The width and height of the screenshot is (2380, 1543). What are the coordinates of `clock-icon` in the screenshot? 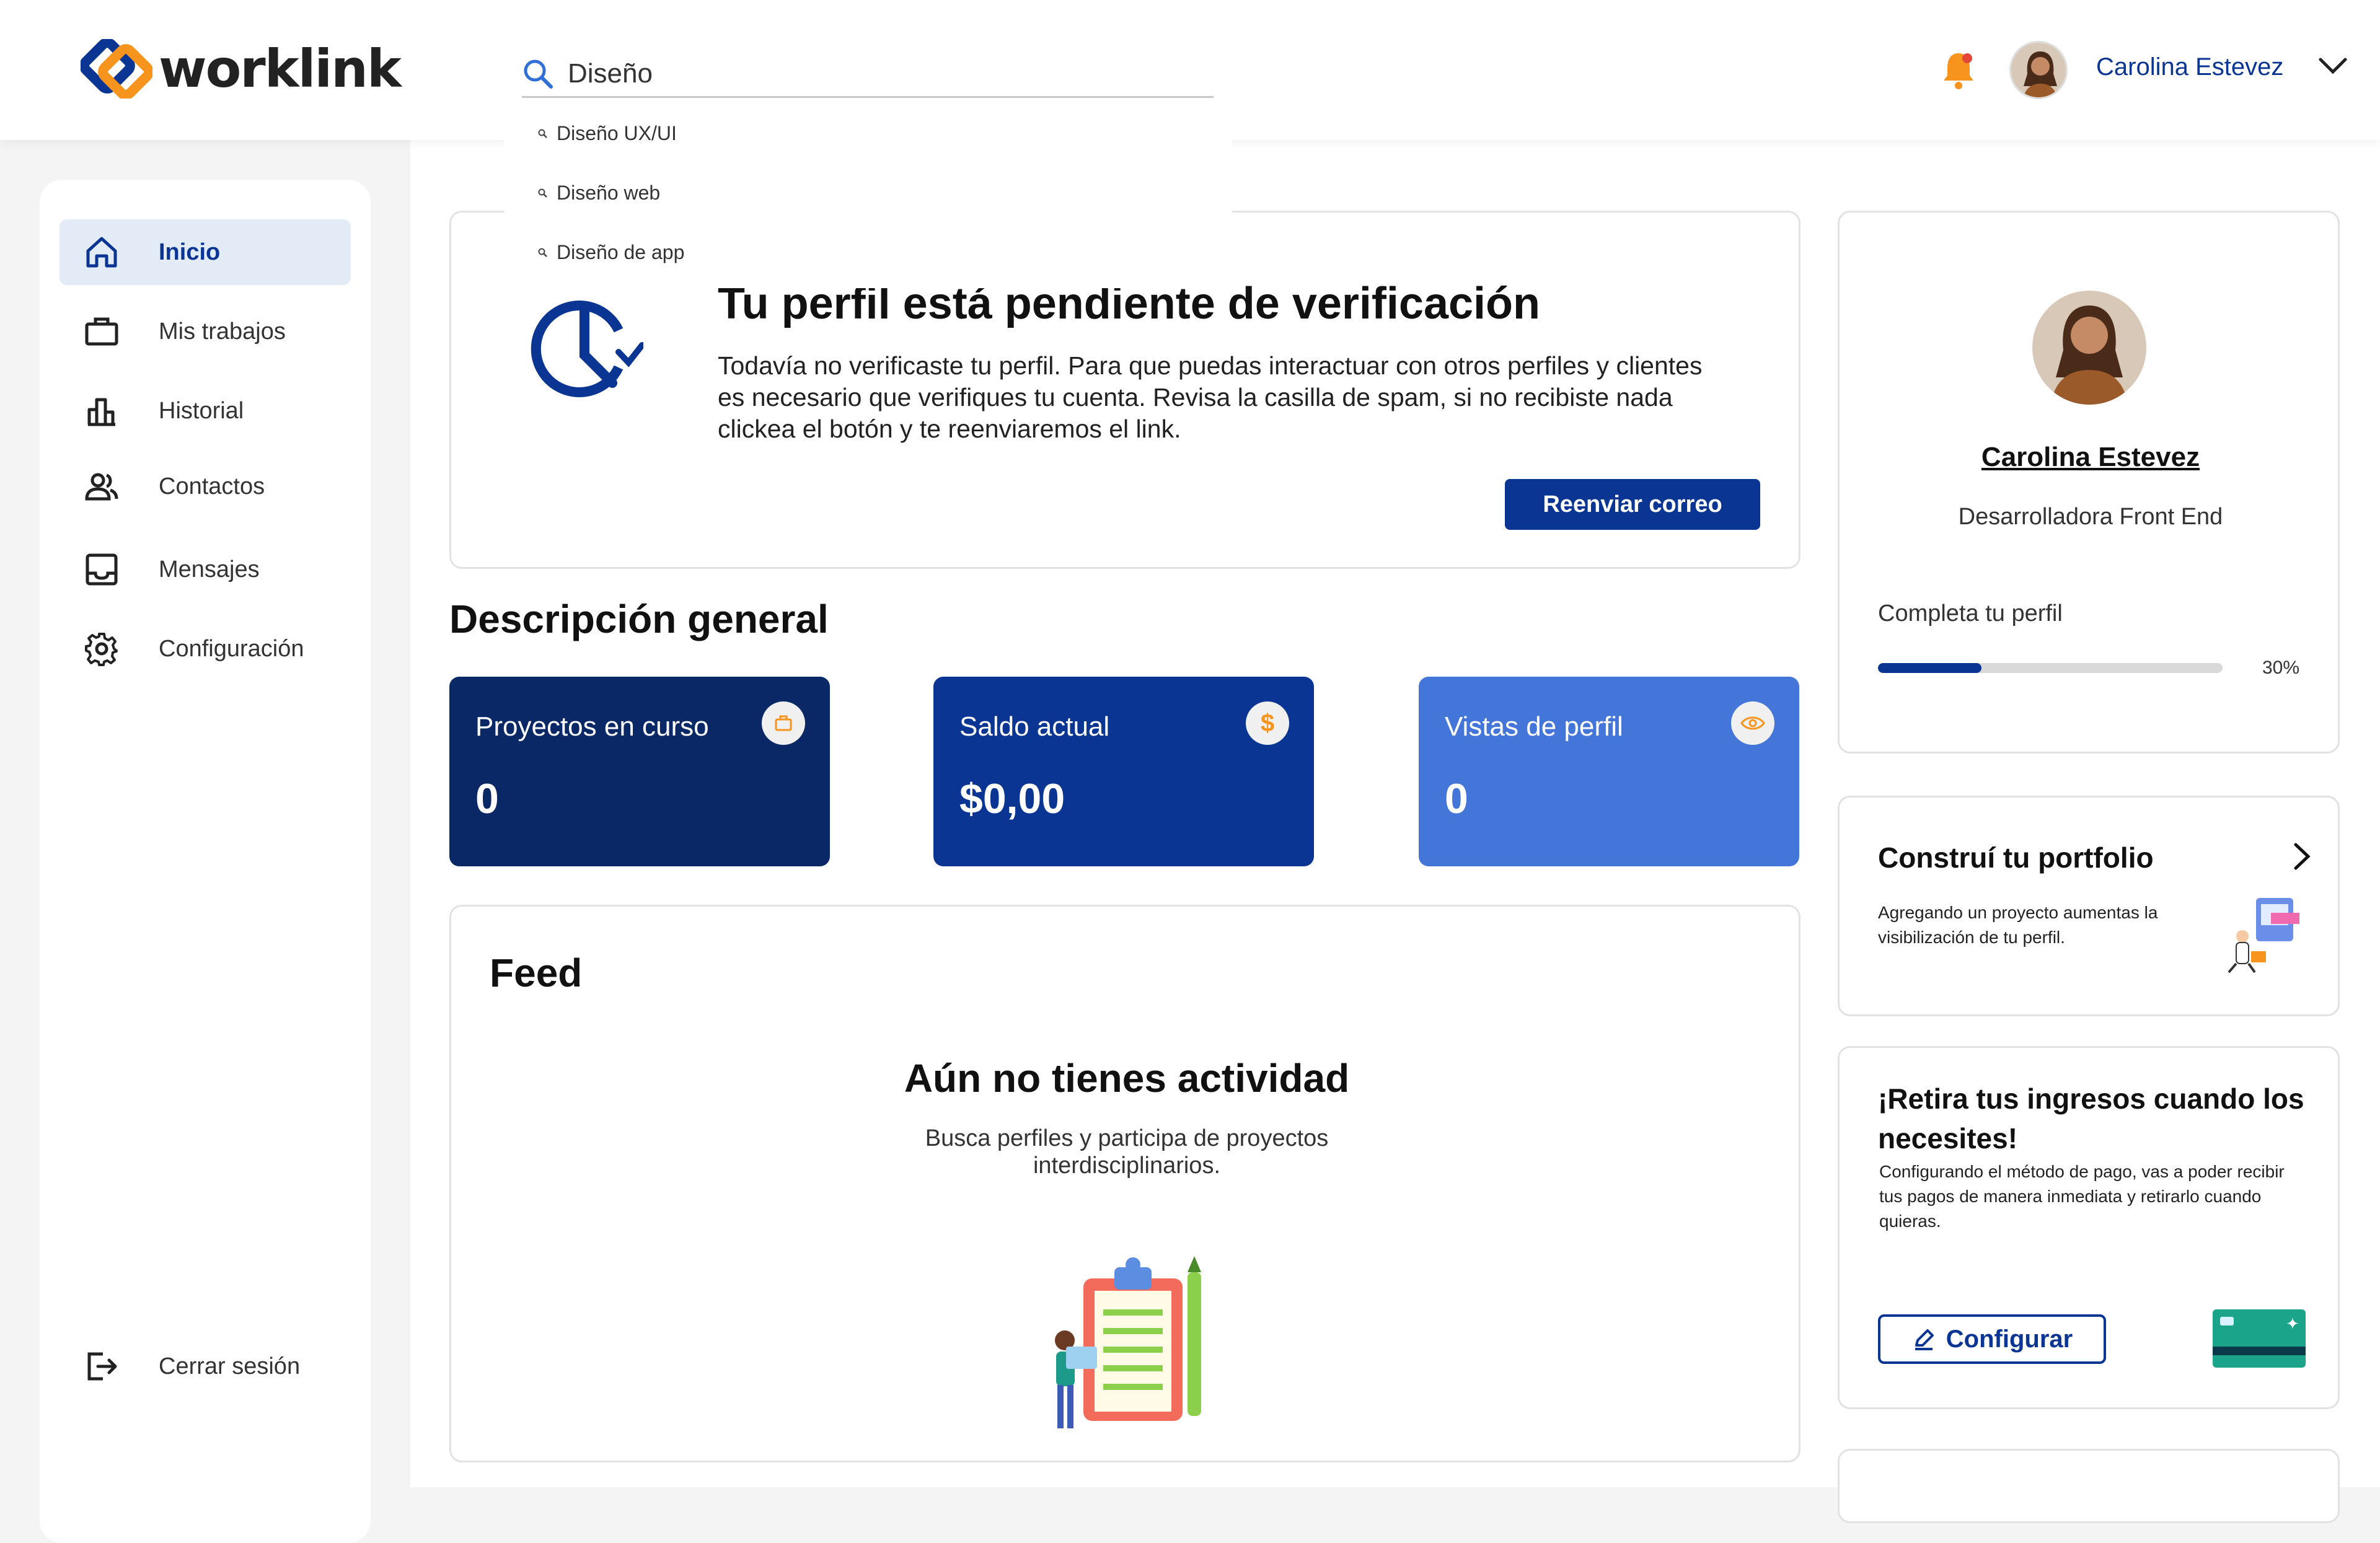 It's located at (585, 353).